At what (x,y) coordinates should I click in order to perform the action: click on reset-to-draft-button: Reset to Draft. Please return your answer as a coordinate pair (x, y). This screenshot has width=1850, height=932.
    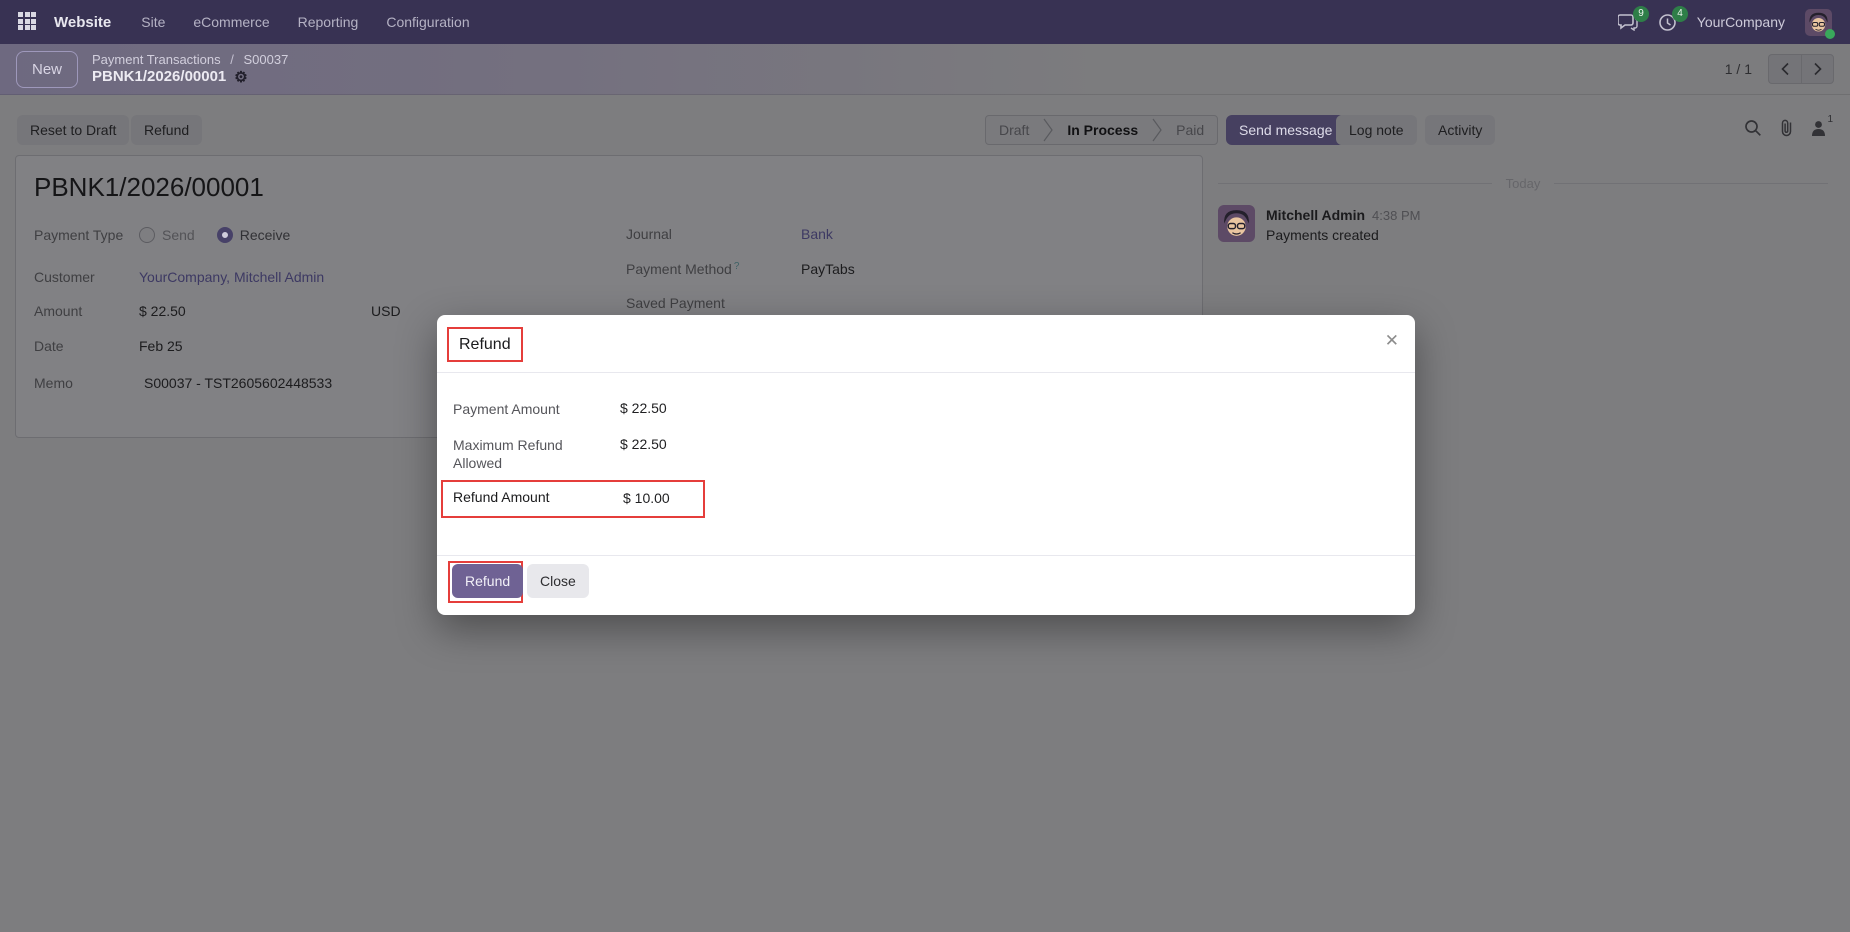
    Looking at the image, I should click on (73, 130).